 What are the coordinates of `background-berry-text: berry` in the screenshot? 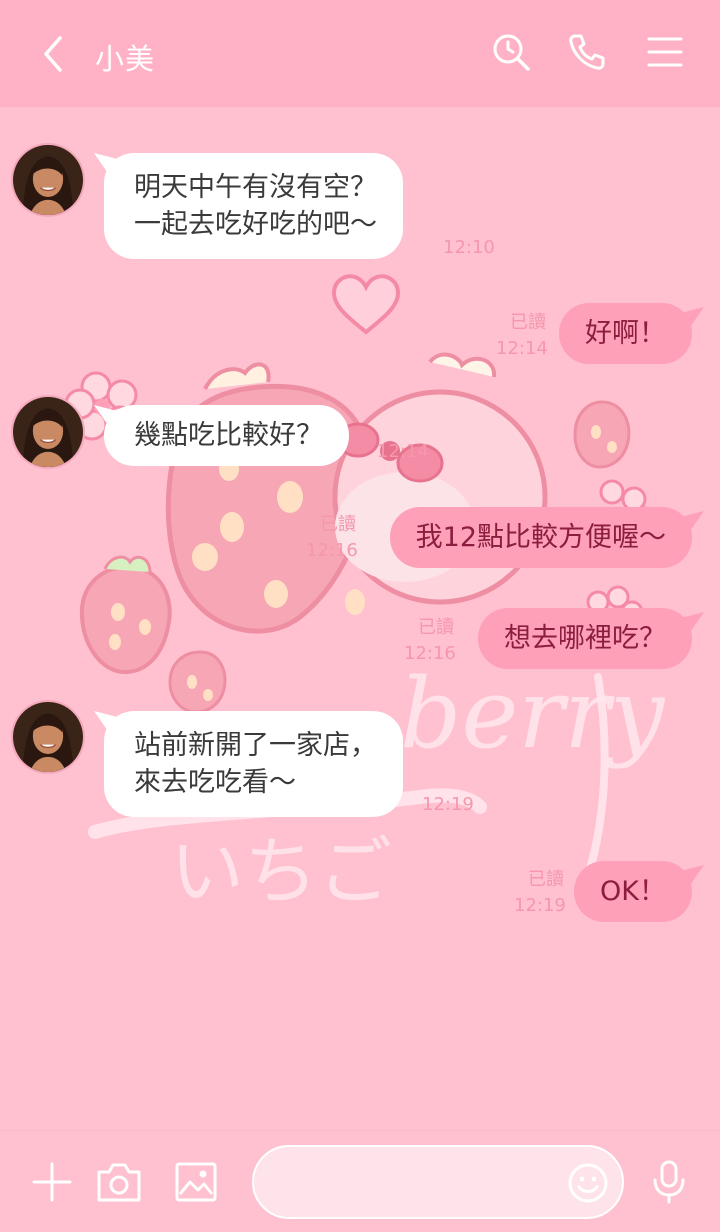 It's located at (533, 714).